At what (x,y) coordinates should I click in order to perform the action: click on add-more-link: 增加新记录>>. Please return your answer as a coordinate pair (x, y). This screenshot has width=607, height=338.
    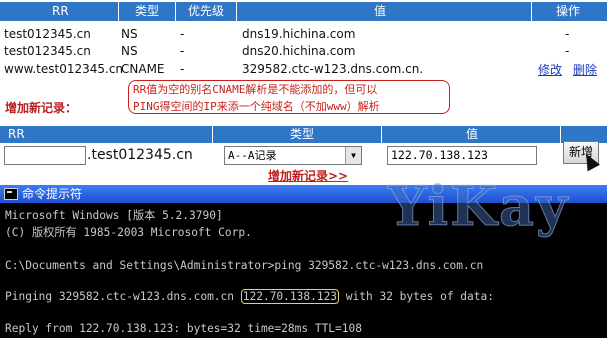
    Looking at the image, I should click on (308, 175).